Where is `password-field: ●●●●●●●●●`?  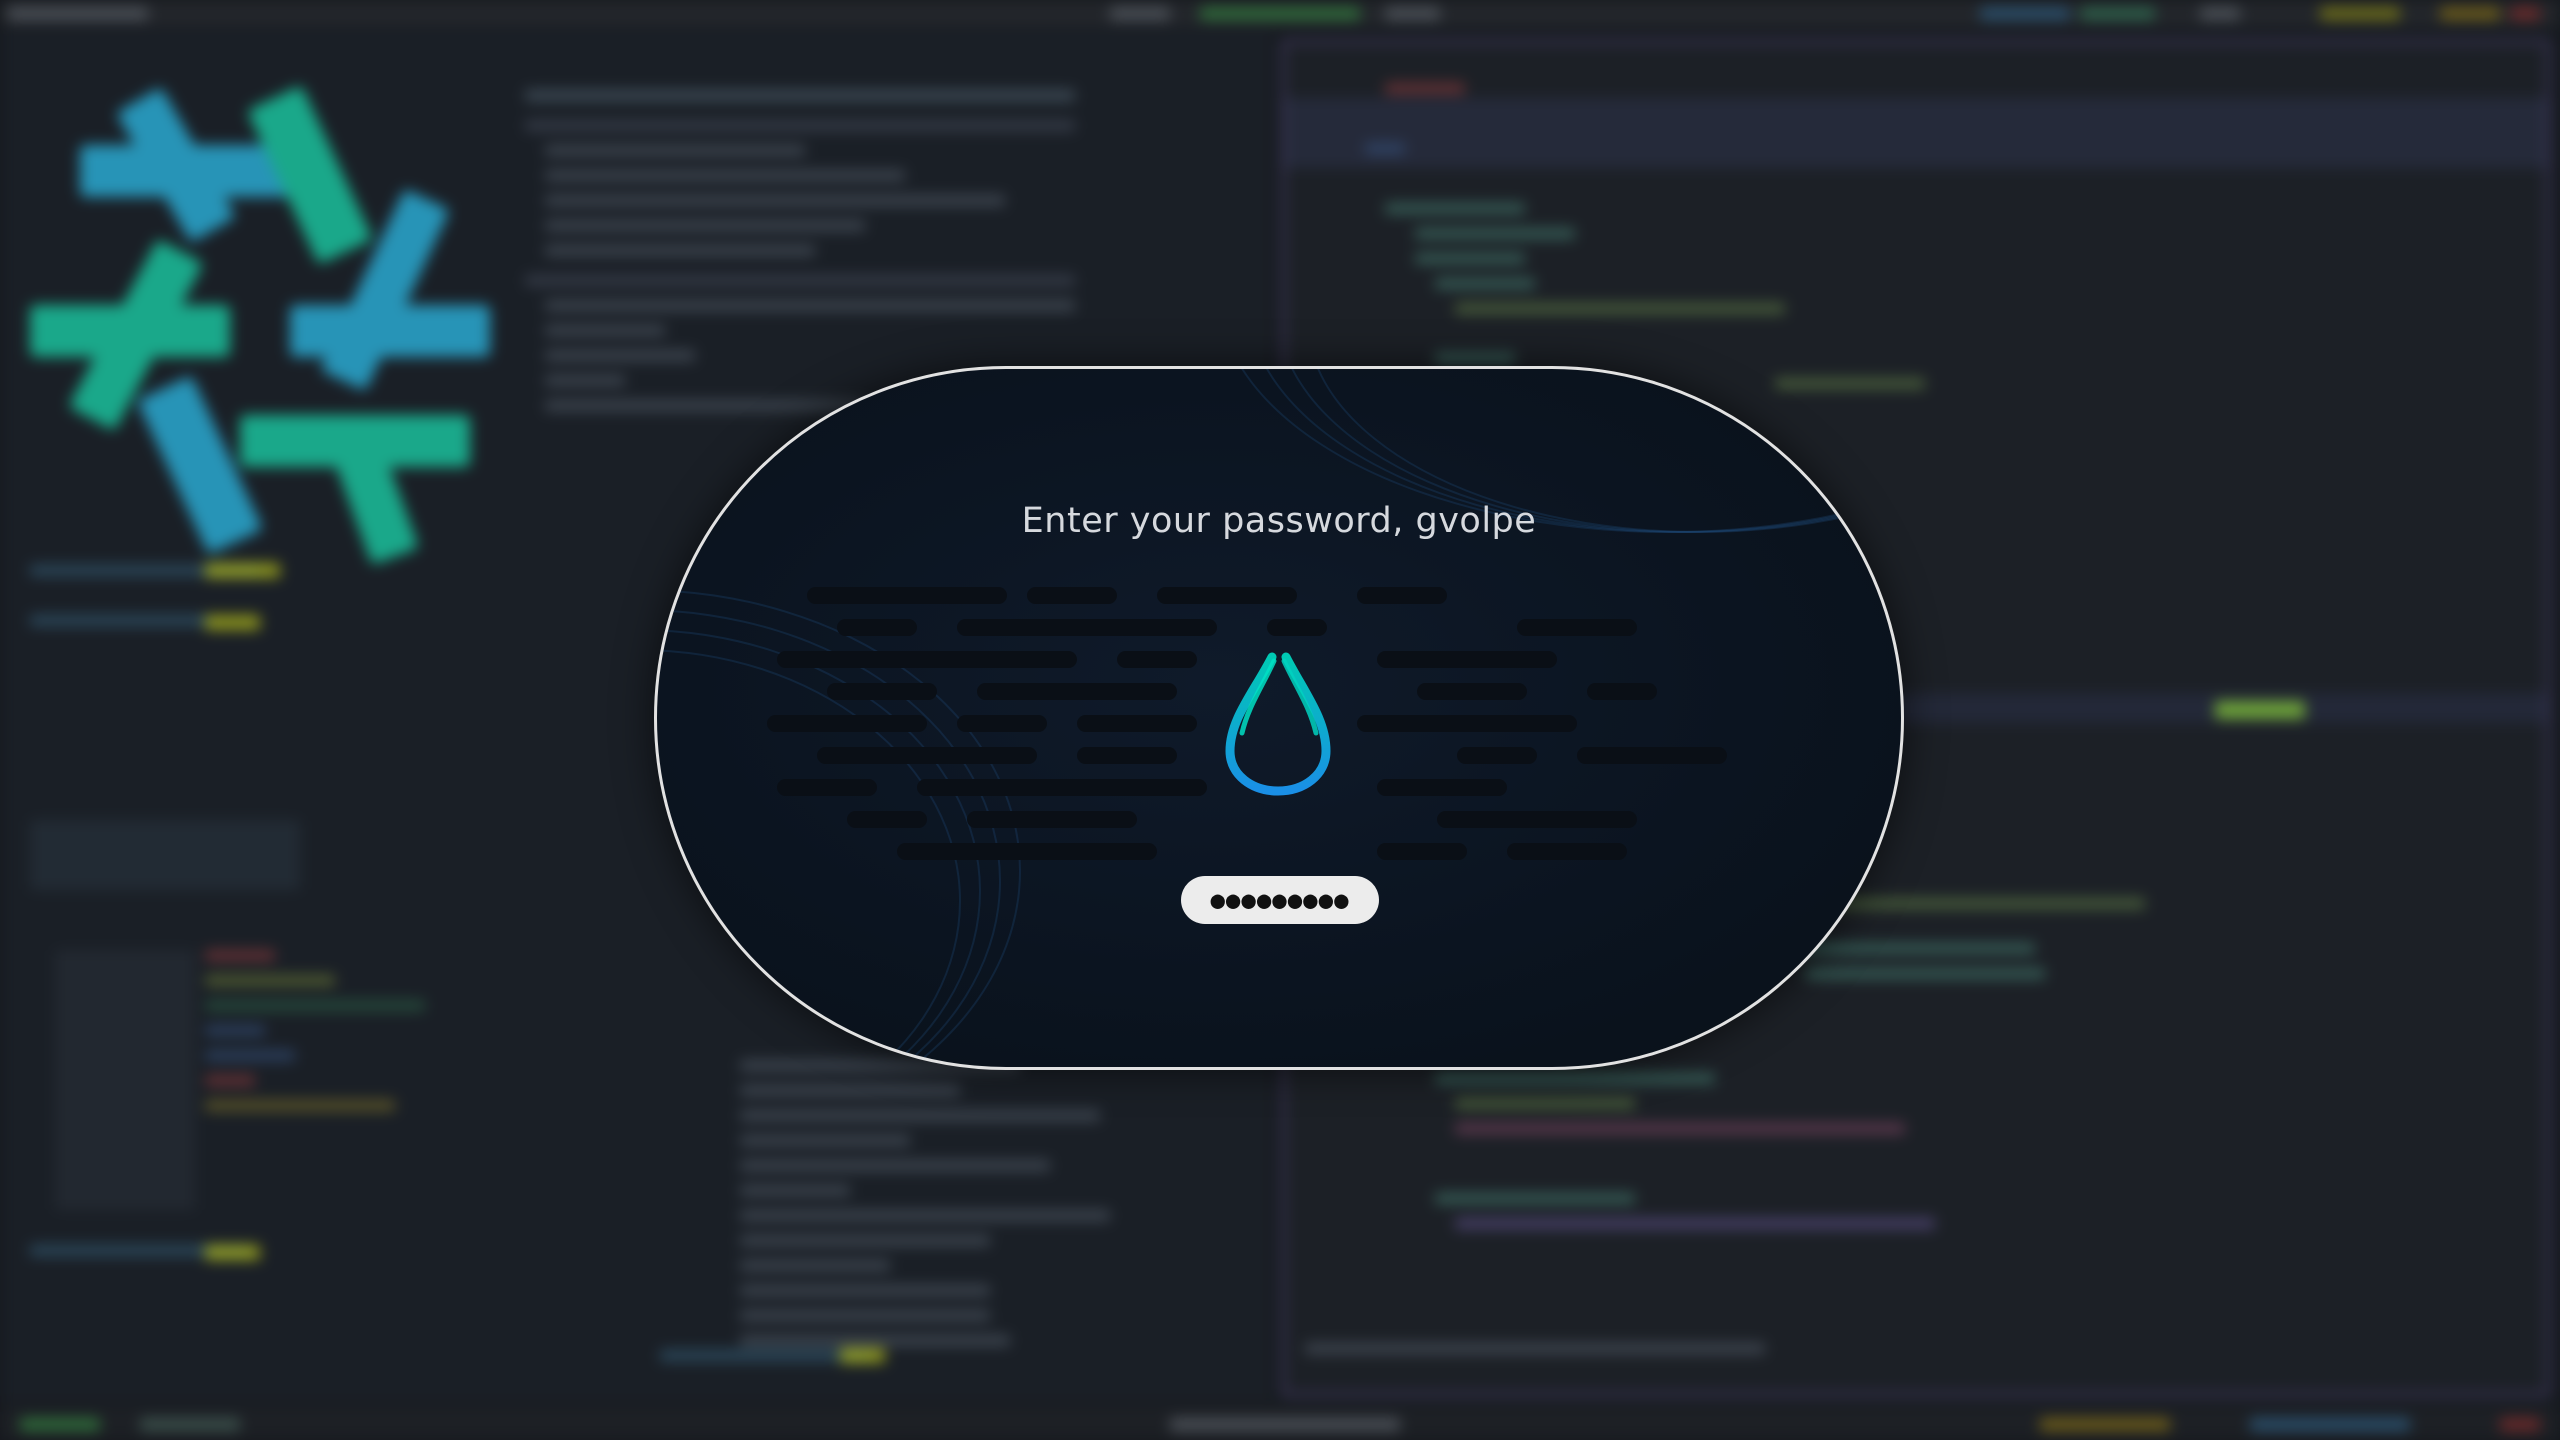 password-field: ●●●●●●●●● is located at coordinates (1280, 900).